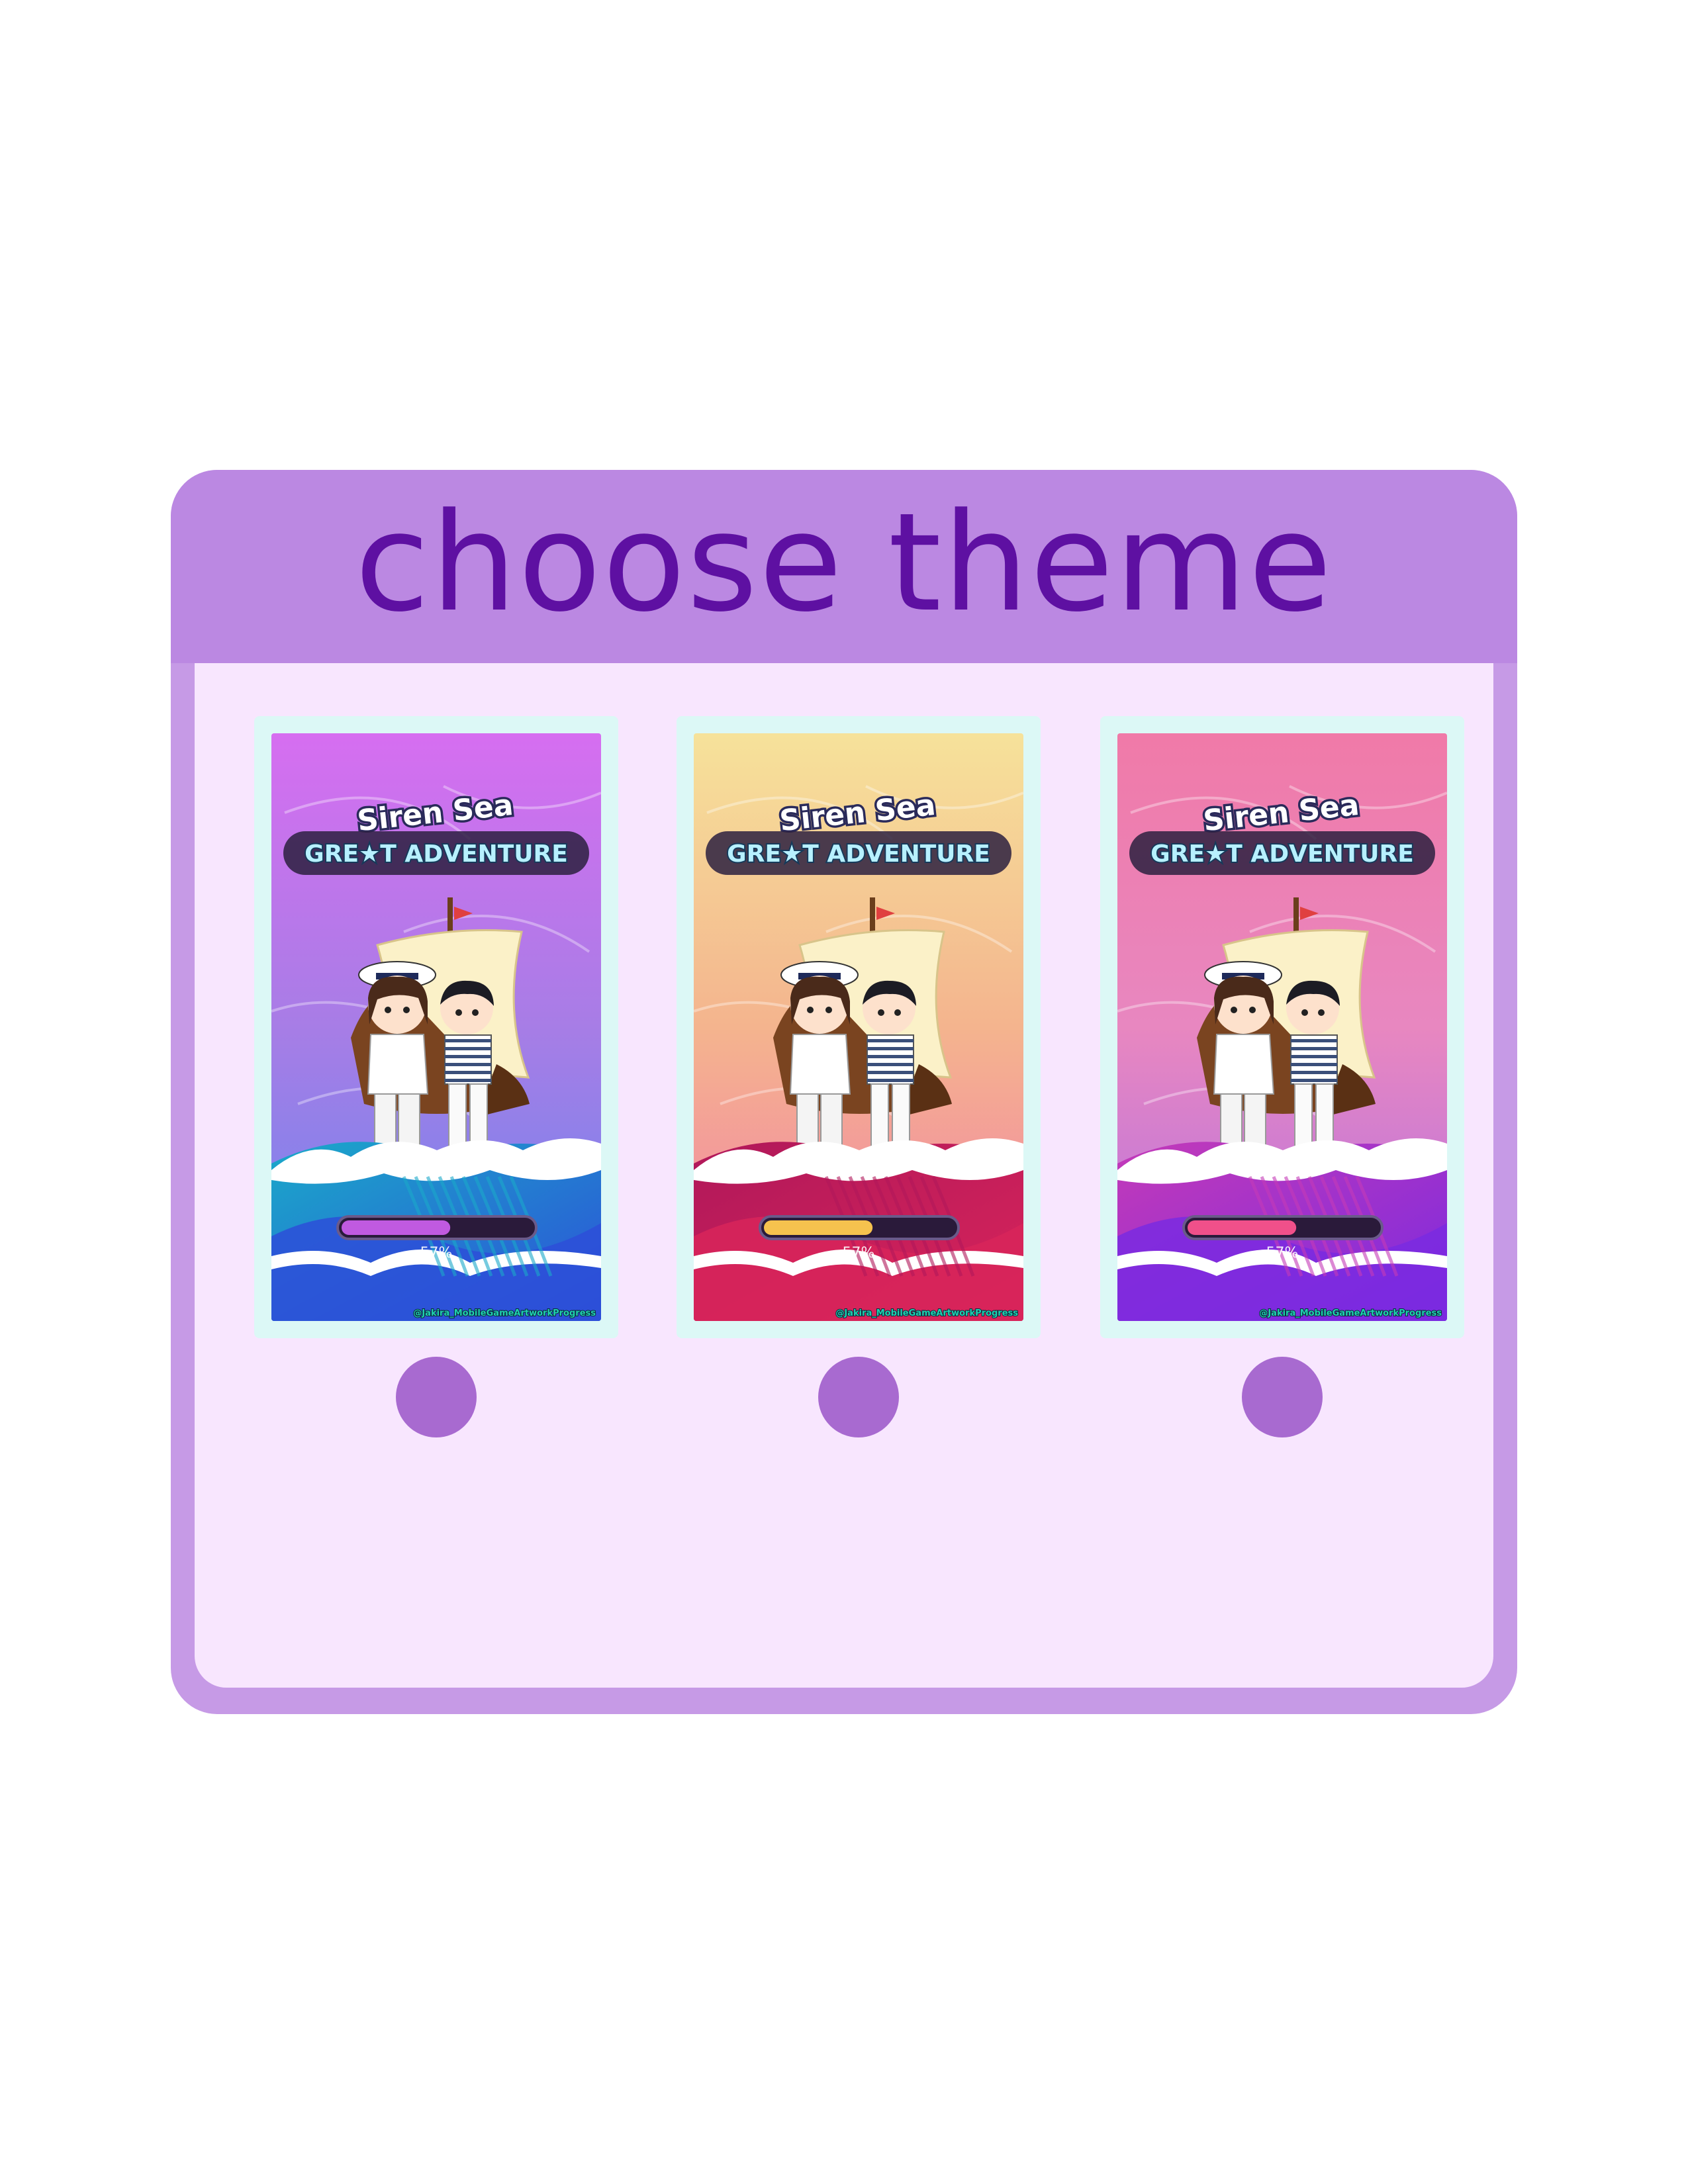 Image resolution: width=1688 pixels, height=2184 pixels. I want to click on theme-radio-sunset, so click(858, 1397).